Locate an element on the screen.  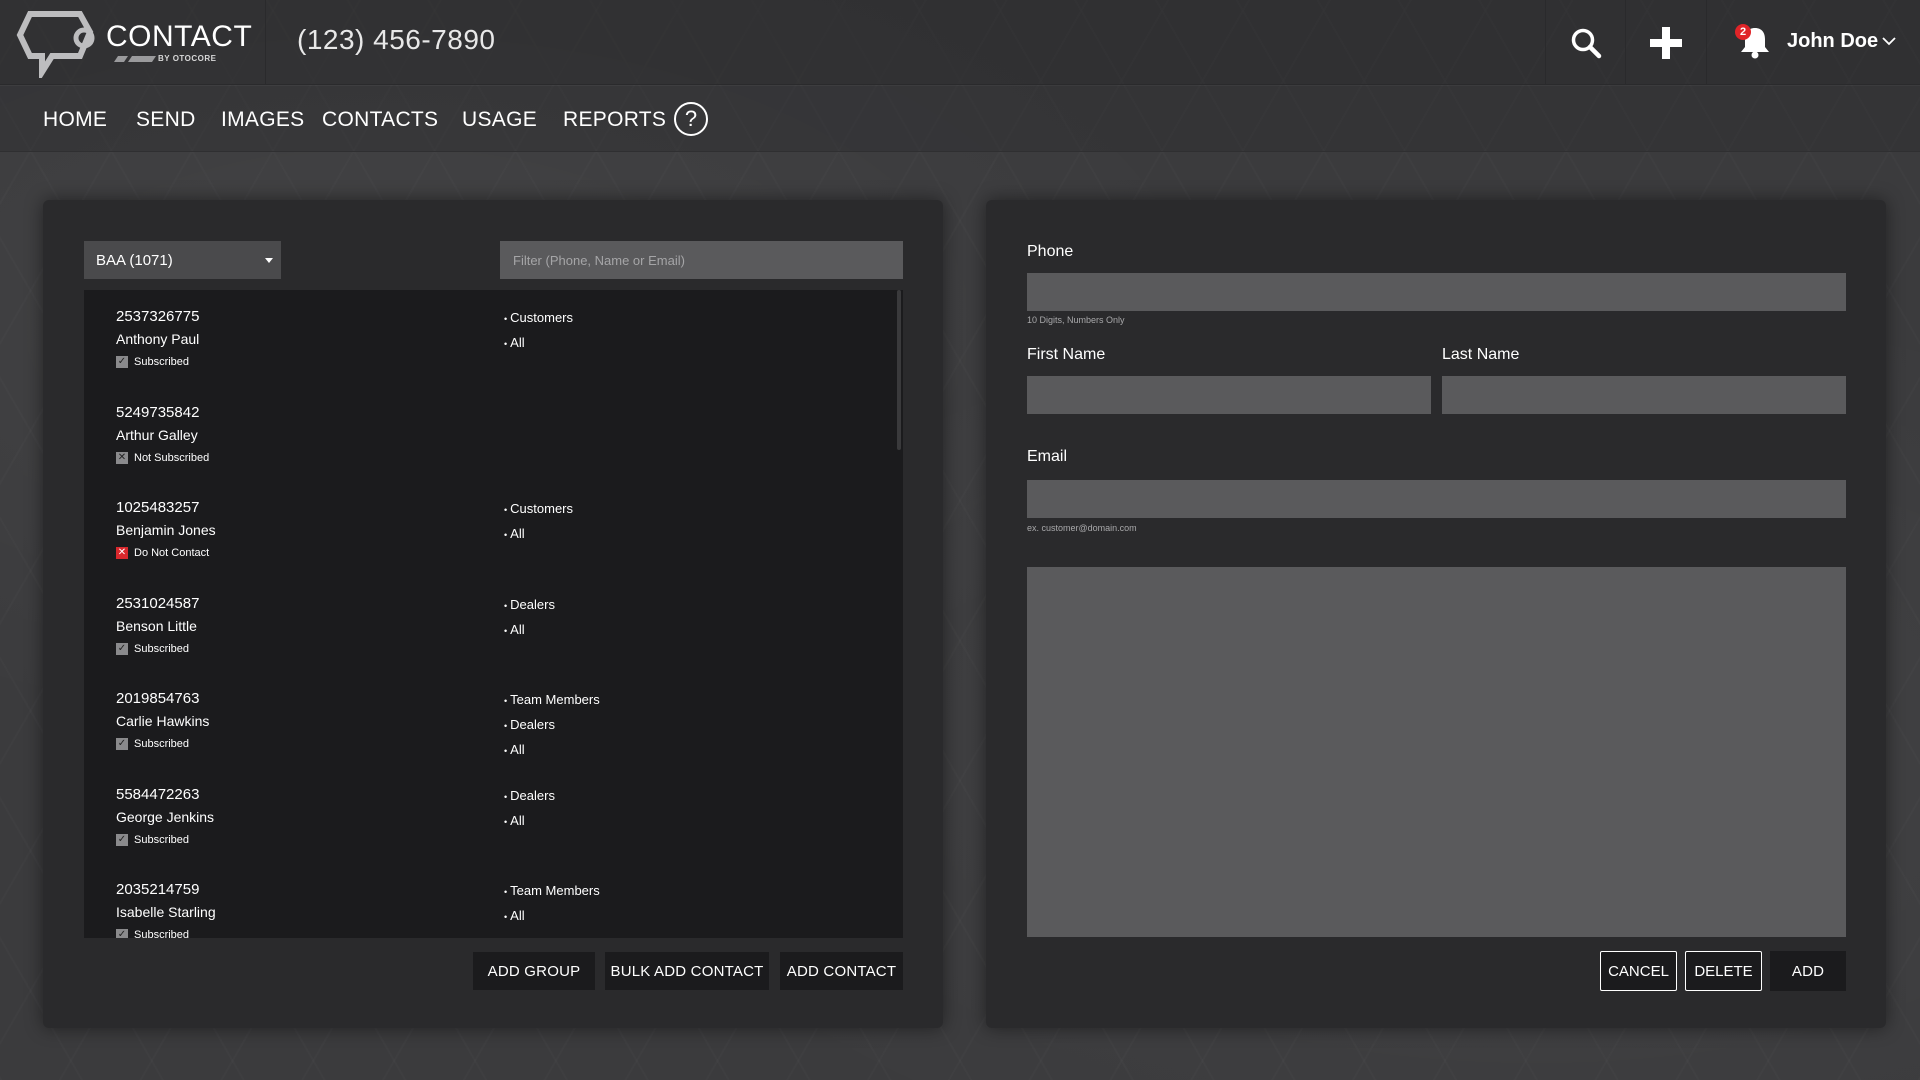
user-menu-name: John Doe is located at coordinates (1832, 41).